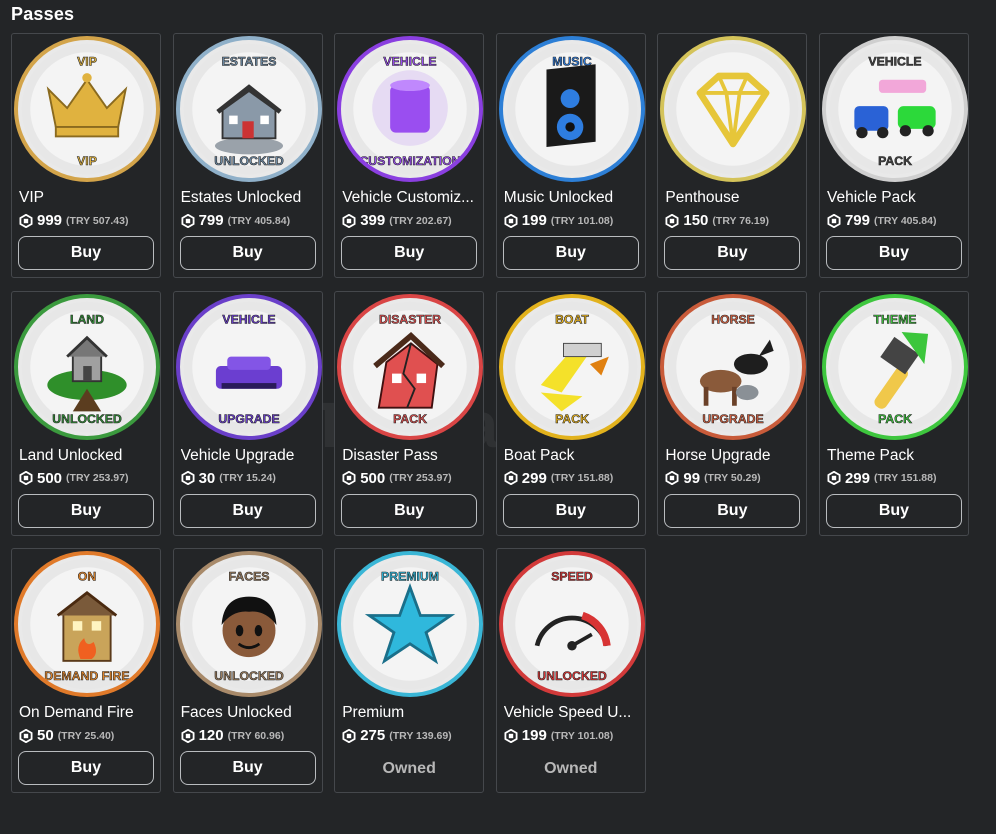 Image resolution: width=996 pixels, height=834 pixels. I want to click on pass-card: Penthouse 150 (TRY 76.19) Buy, so click(732, 155).